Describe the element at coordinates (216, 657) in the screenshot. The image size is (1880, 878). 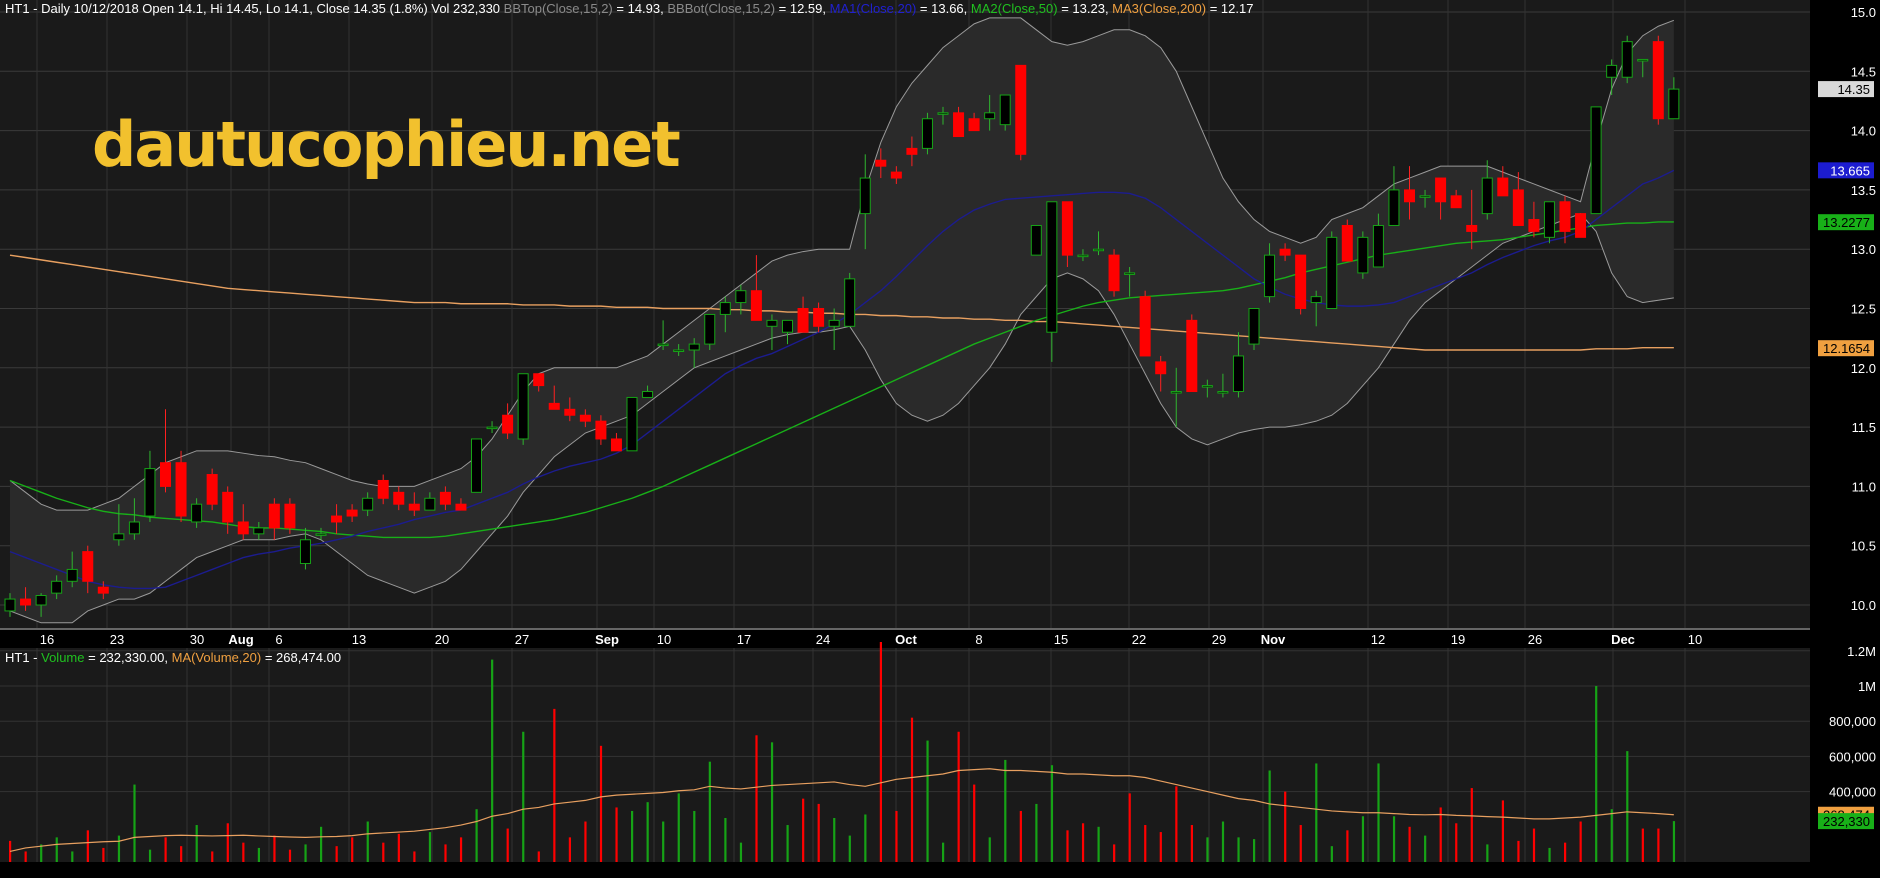
I see `volume-ma-label: MA(Volume,20)` at that location.